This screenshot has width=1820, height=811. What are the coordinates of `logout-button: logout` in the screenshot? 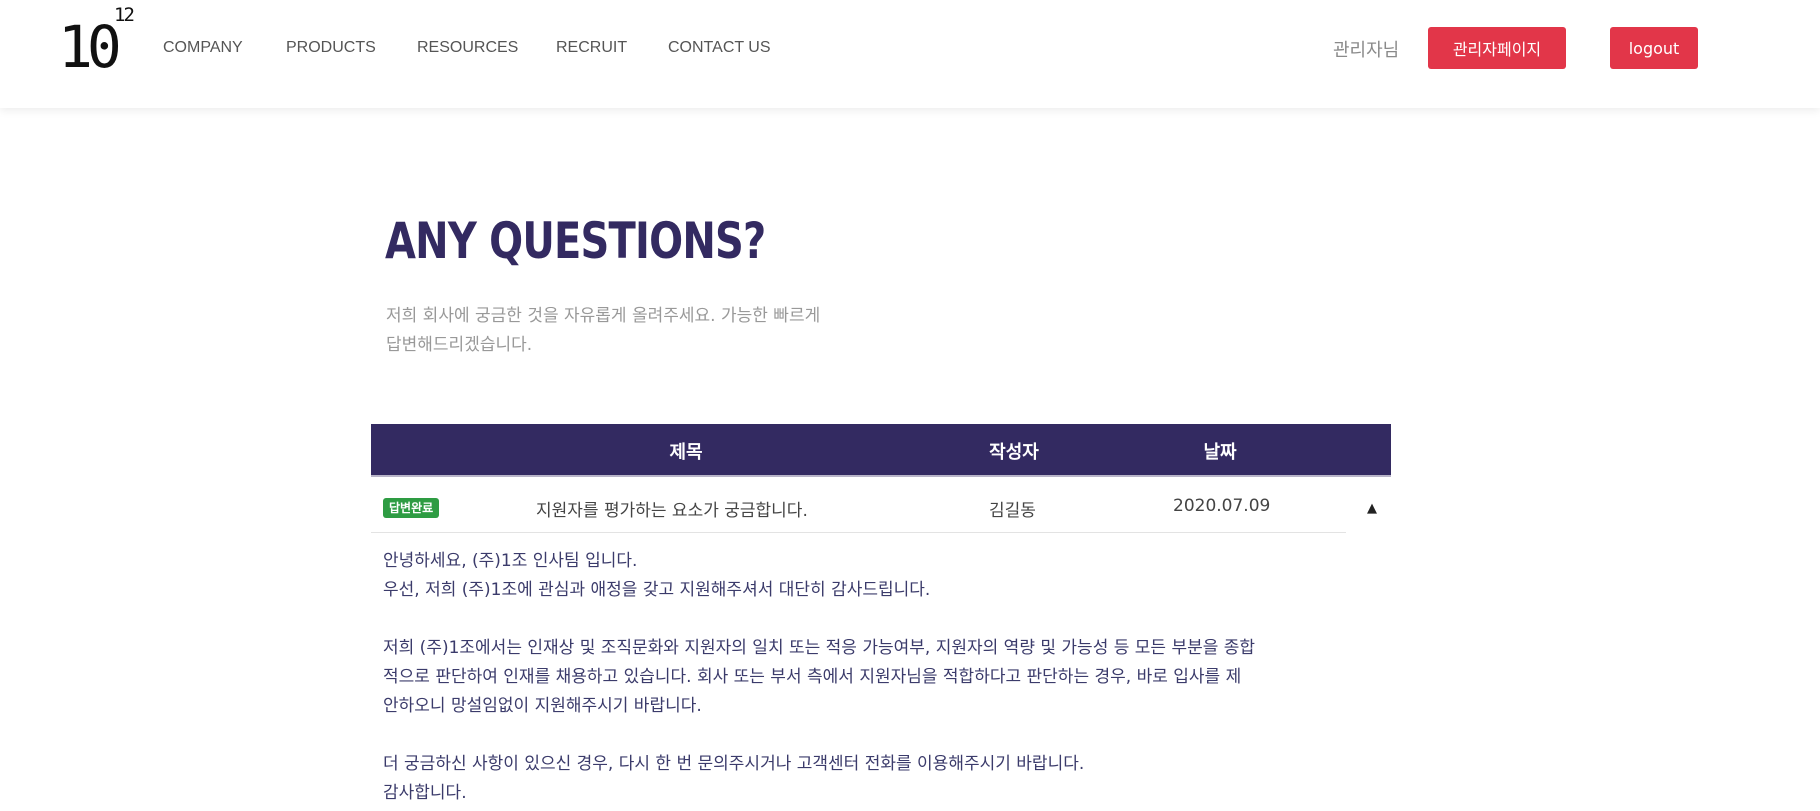 It's located at (1654, 48).